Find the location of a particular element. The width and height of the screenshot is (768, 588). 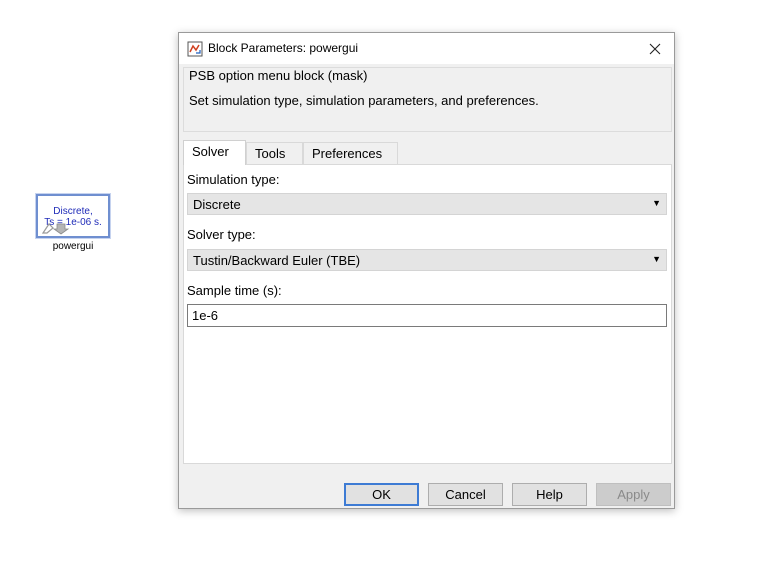

close-icon is located at coordinates (655, 49).